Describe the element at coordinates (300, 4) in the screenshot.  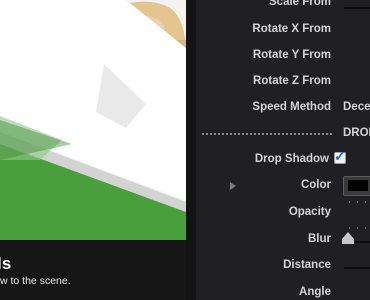
I see `scale-from-label: Scale From` at that location.